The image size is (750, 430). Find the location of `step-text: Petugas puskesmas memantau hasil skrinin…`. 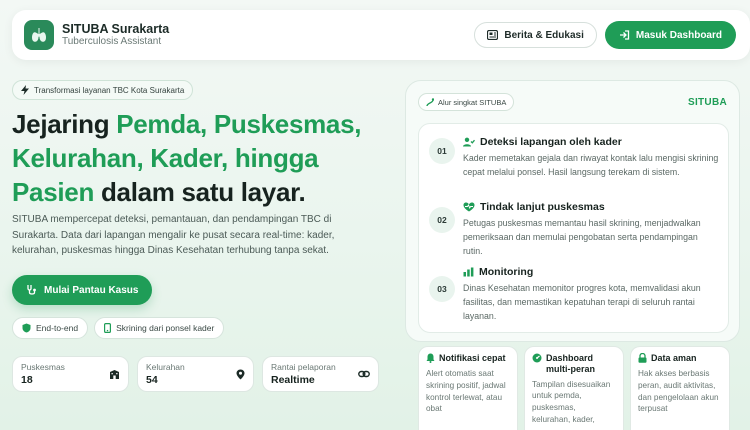

step-text: Petugas puskesmas memantau hasil skrinin… is located at coordinates (582, 237).